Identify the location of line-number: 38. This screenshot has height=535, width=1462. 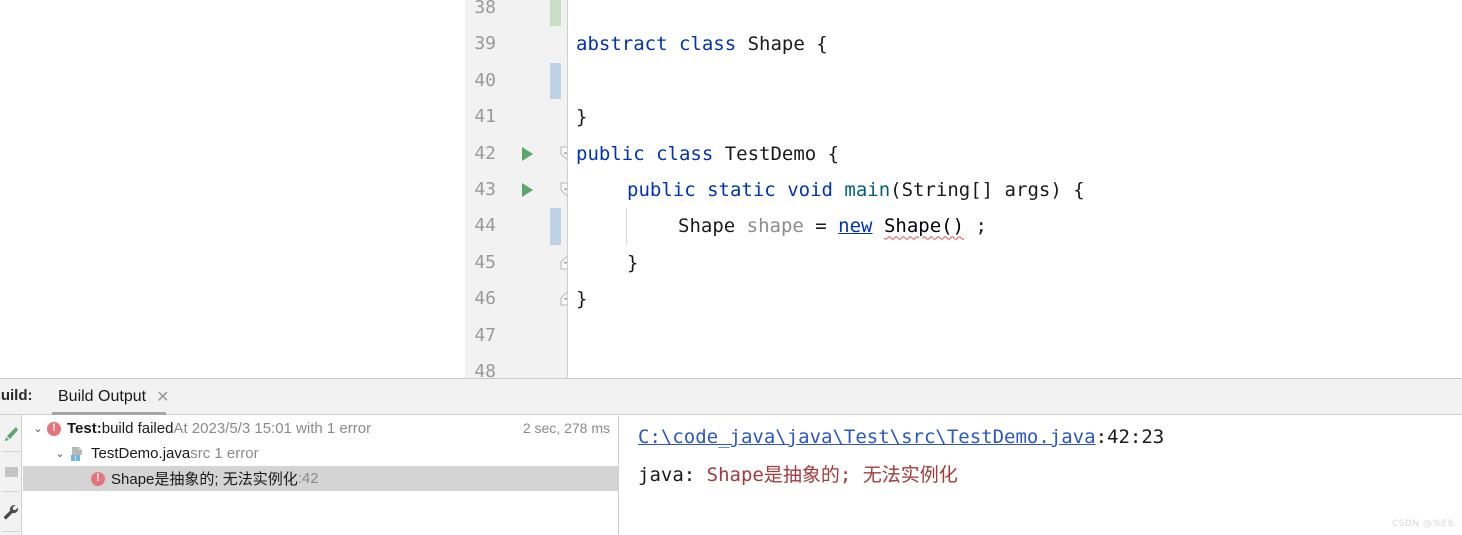
(485, 9).